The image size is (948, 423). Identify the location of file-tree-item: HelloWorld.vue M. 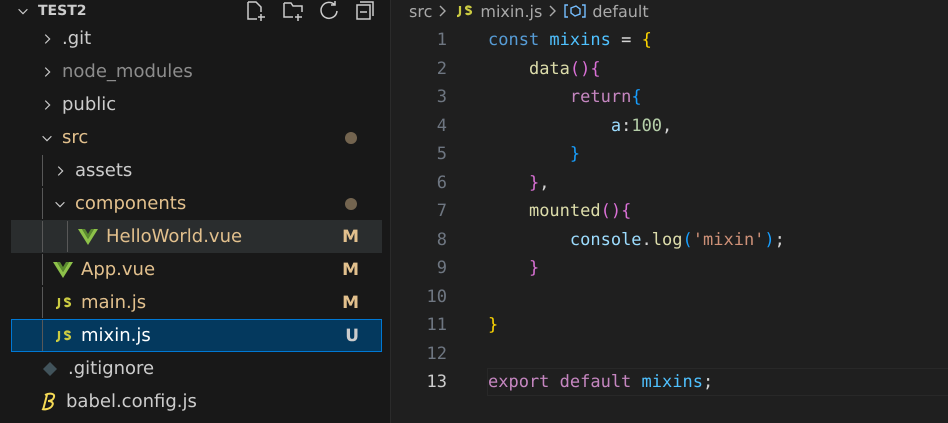
(196, 236).